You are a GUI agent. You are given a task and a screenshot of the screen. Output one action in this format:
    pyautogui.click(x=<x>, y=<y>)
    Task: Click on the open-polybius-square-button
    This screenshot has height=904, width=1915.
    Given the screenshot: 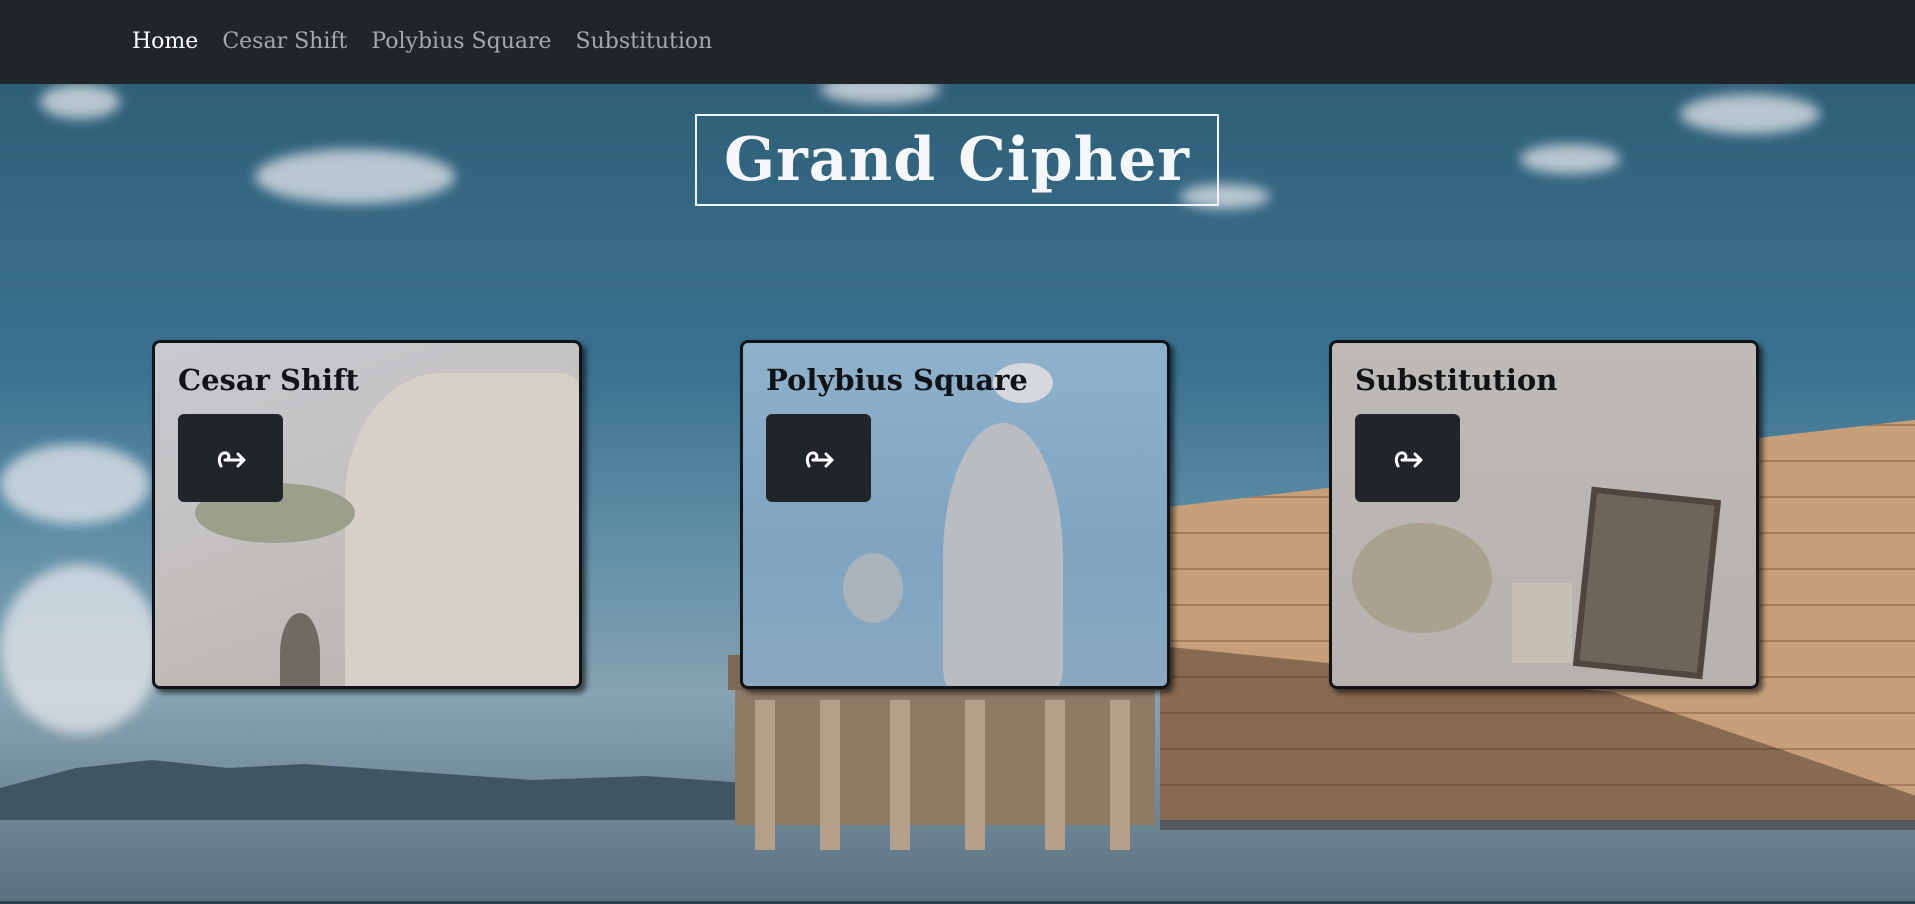 What is the action you would take?
    pyautogui.click(x=818, y=458)
    